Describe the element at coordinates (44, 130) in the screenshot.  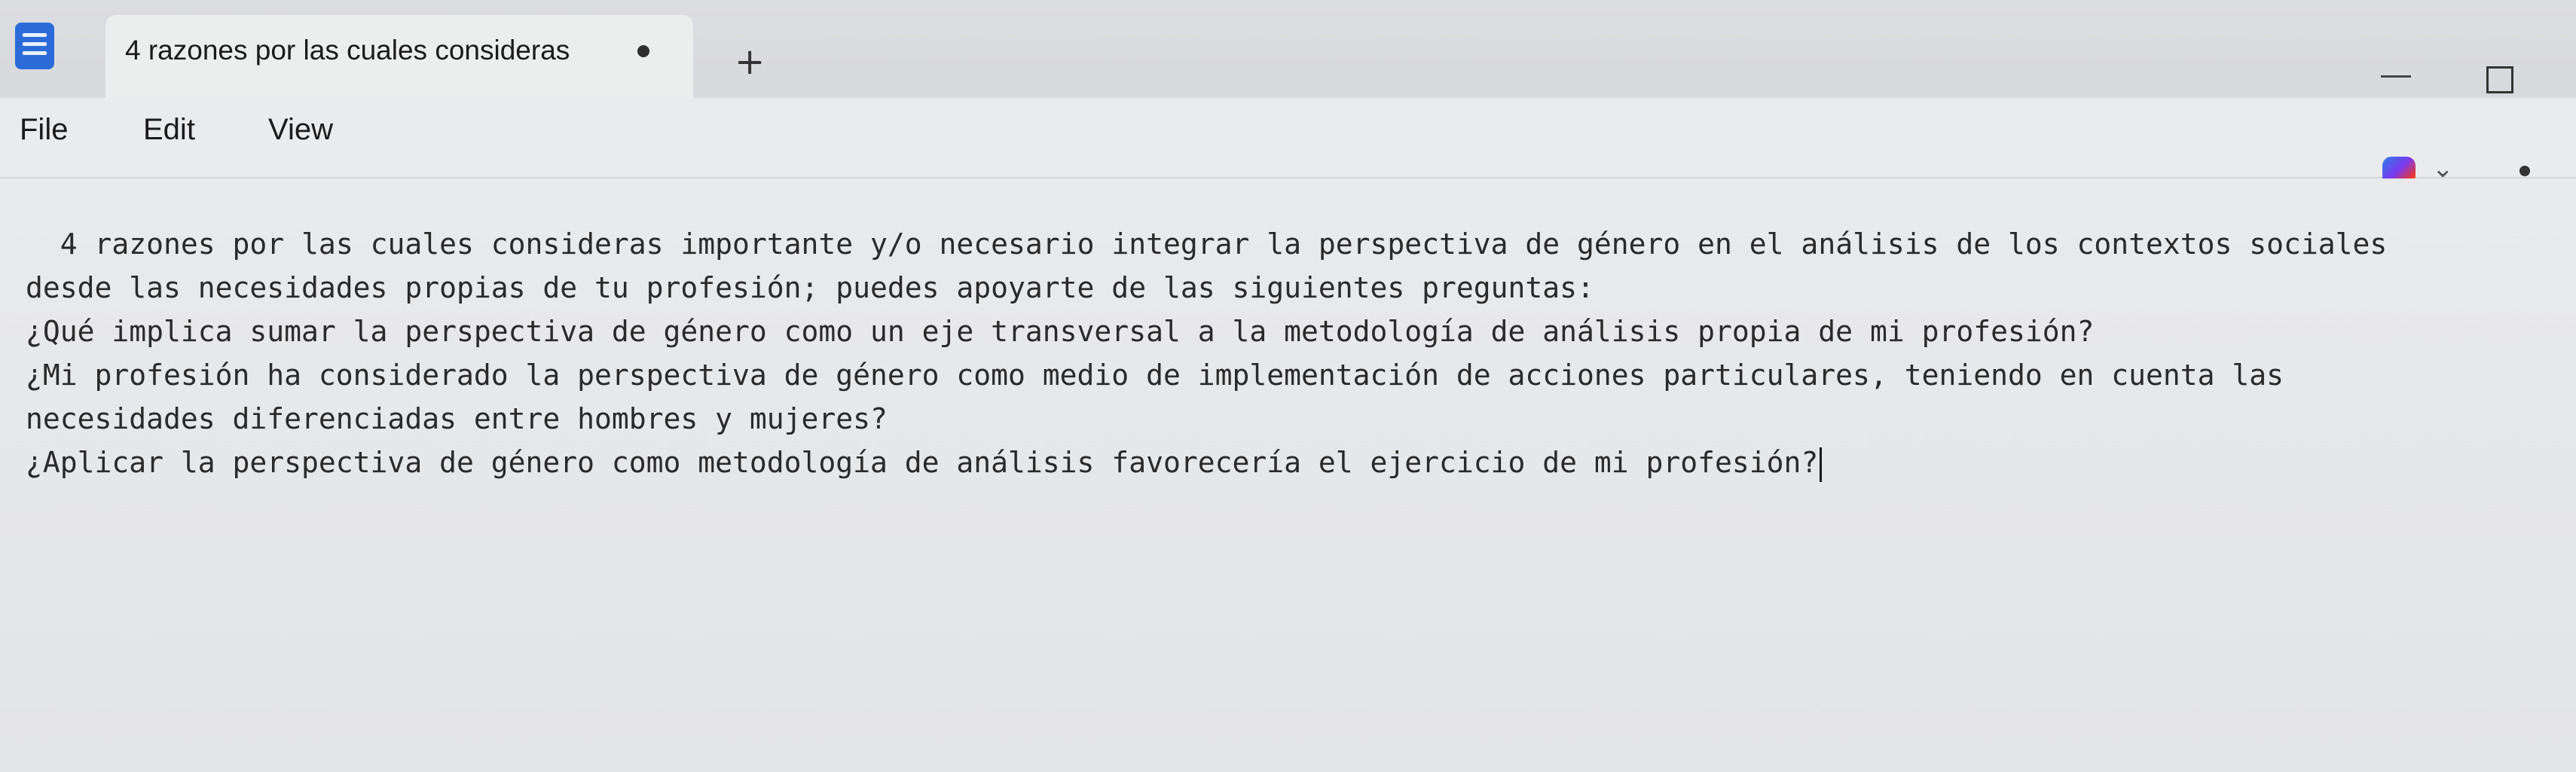
I see `menu-file: File` at that location.